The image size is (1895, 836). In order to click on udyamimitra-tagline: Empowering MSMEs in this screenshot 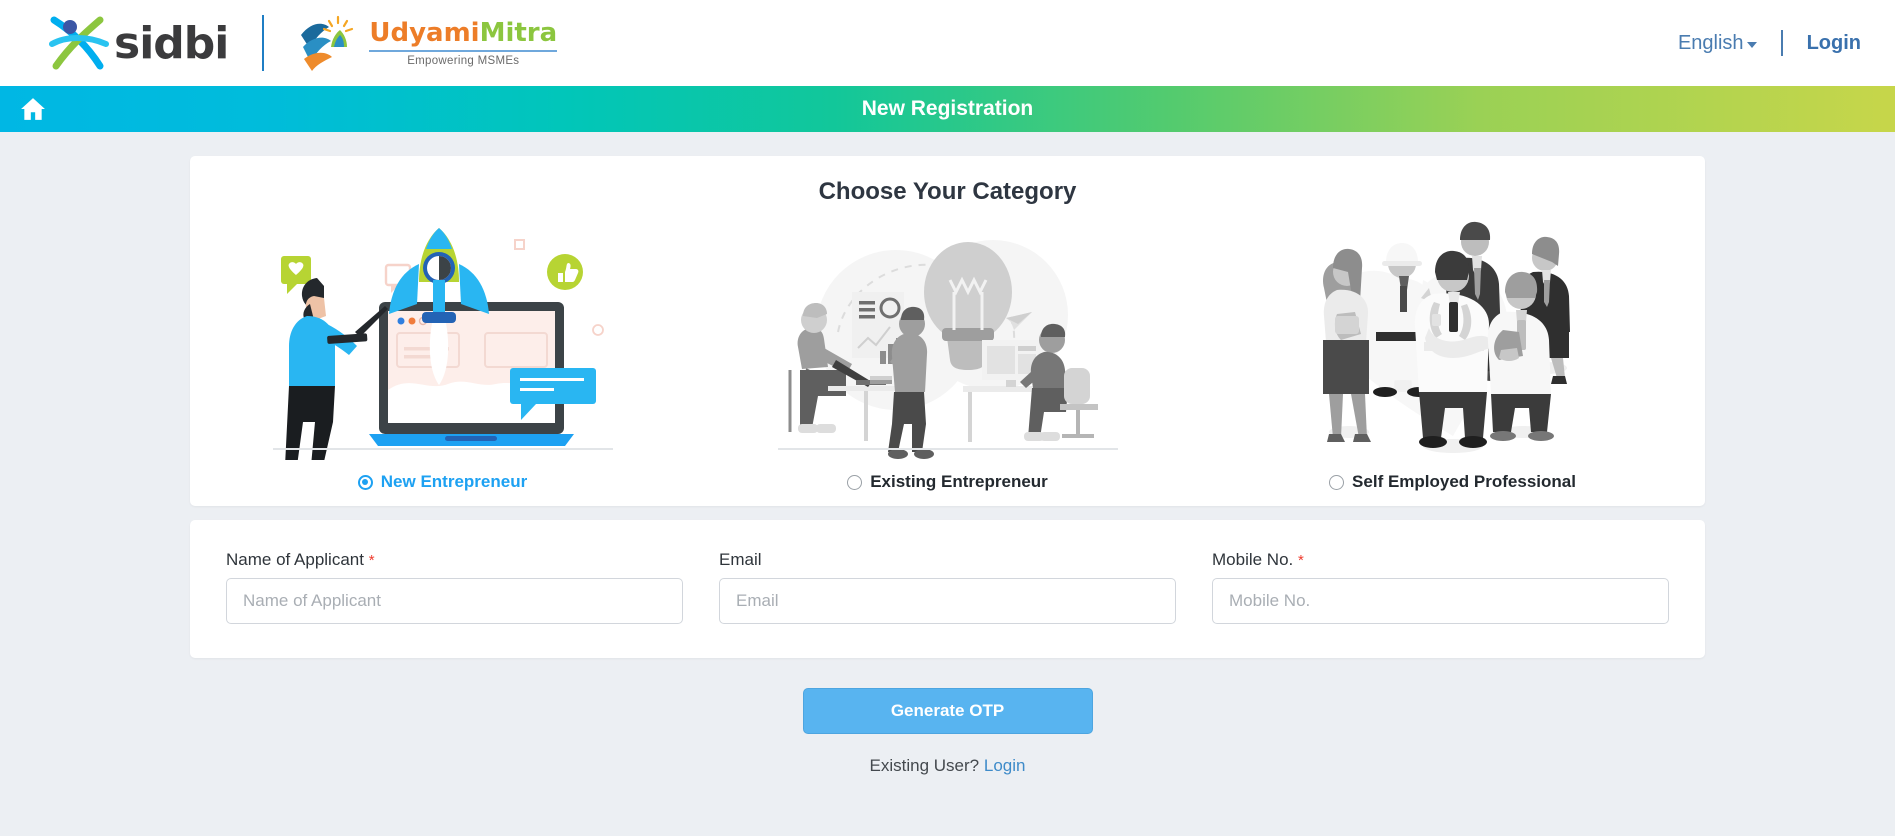, I will do `click(463, 60)`.